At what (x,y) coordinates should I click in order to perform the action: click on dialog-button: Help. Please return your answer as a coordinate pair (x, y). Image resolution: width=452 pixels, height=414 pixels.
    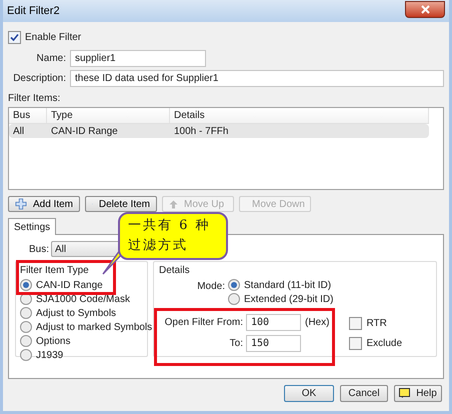
    Looking at the image, I should click on (418, 393).